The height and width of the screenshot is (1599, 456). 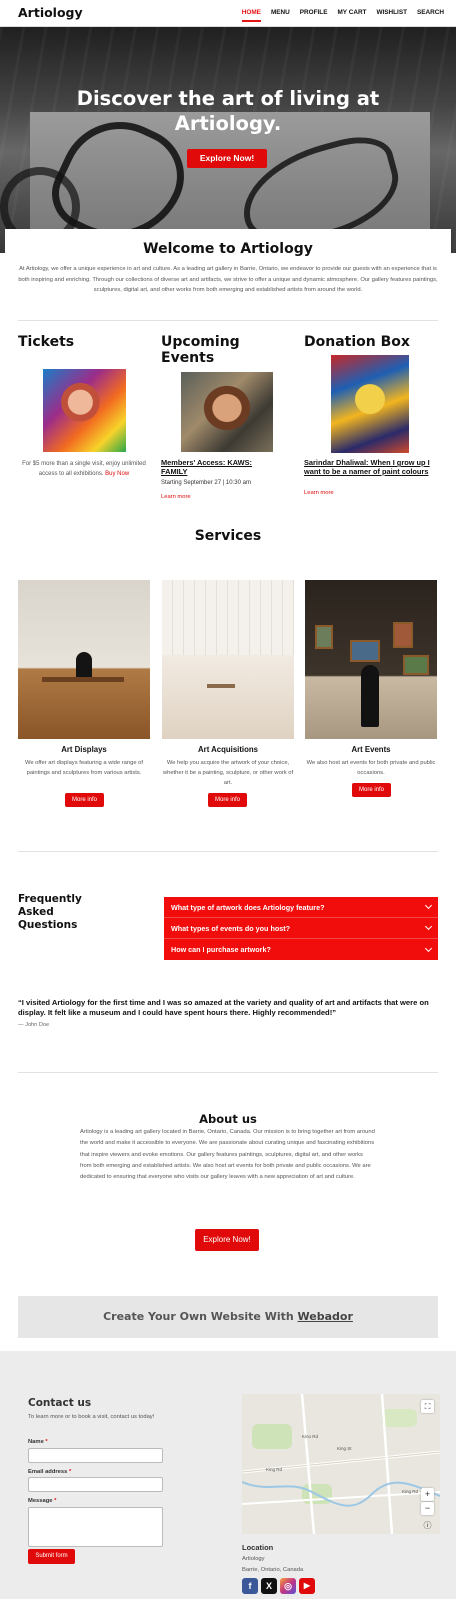 I want to click on art-acquisitions-more-info-button: More info, so click(x=227, y=800).